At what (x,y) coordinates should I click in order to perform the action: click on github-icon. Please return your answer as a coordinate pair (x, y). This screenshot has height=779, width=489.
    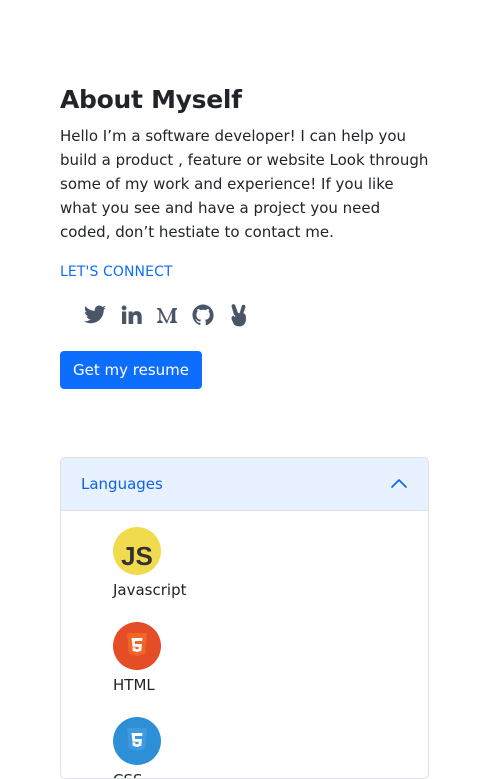
    Looking at the image, I should click on (203, 315).